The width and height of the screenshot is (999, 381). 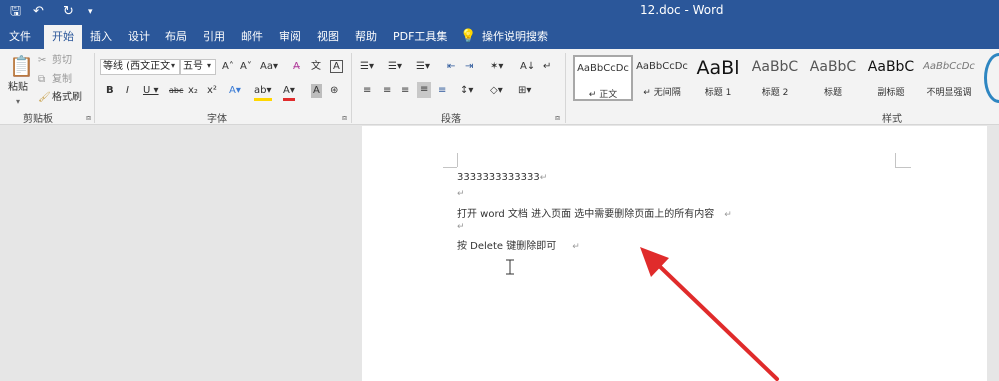 I want to click on tell-me-search: 操作说明搜索, so click(x=515, y=37).